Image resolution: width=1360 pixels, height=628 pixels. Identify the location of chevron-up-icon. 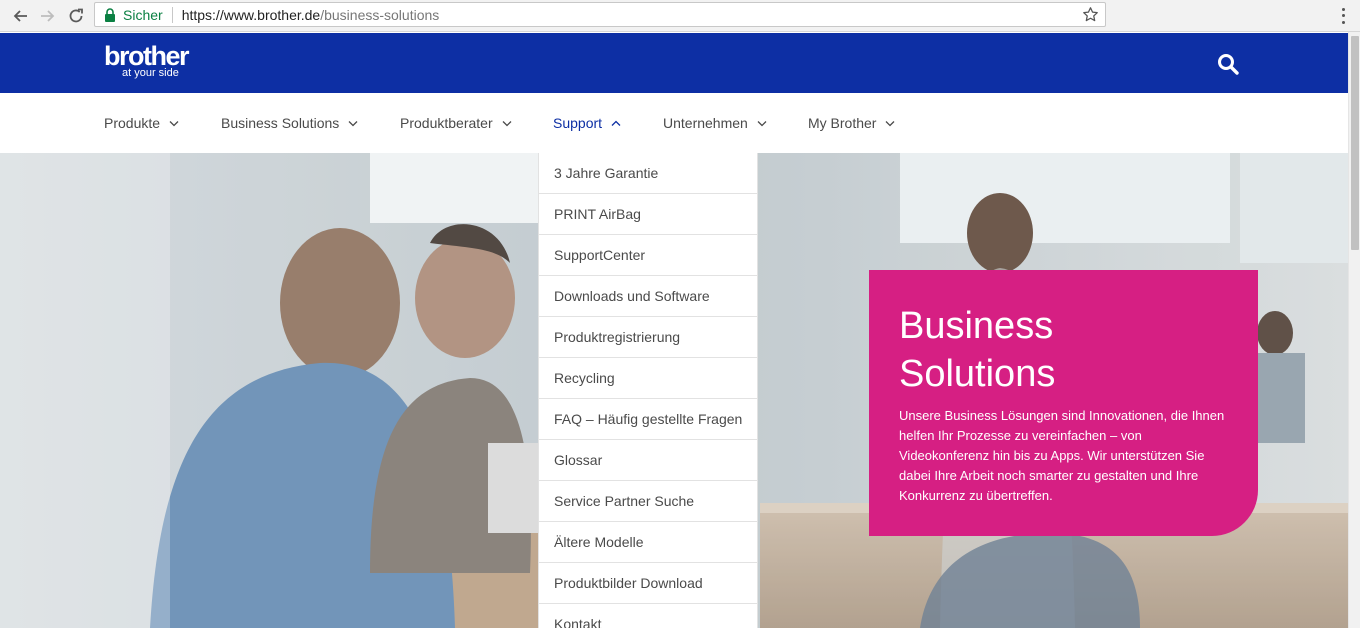
(616, 123).